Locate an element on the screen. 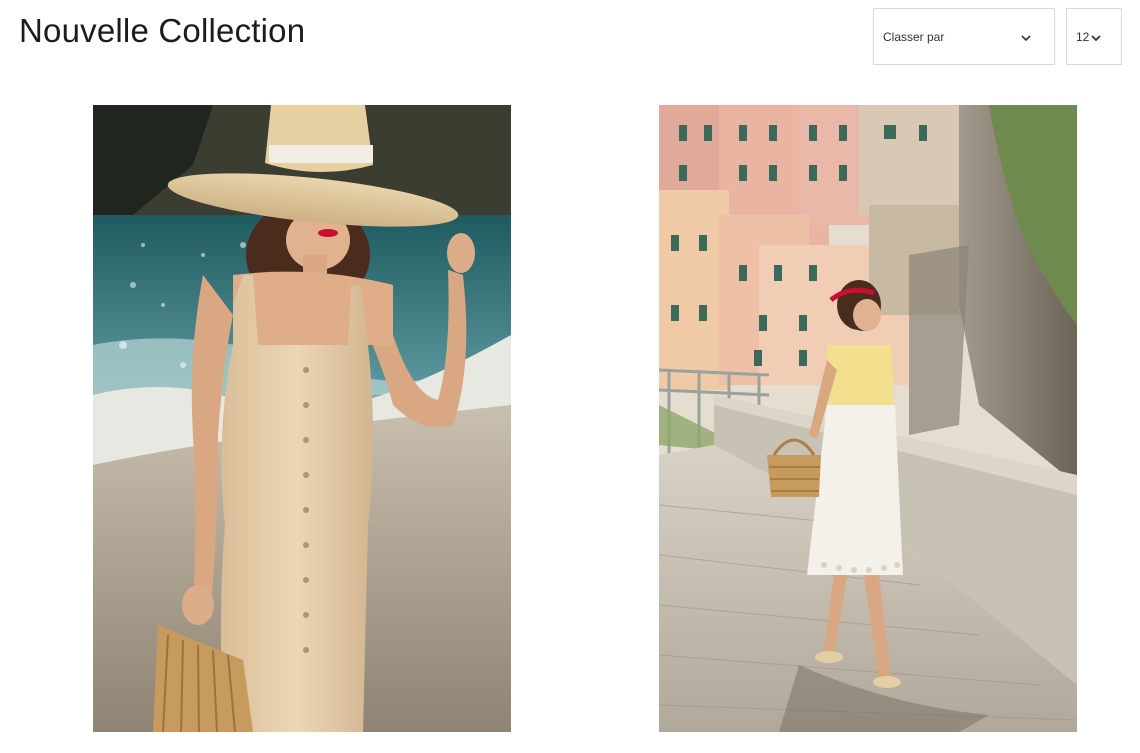  sort-by-select: Classer par is located at coordinates (964, 36).